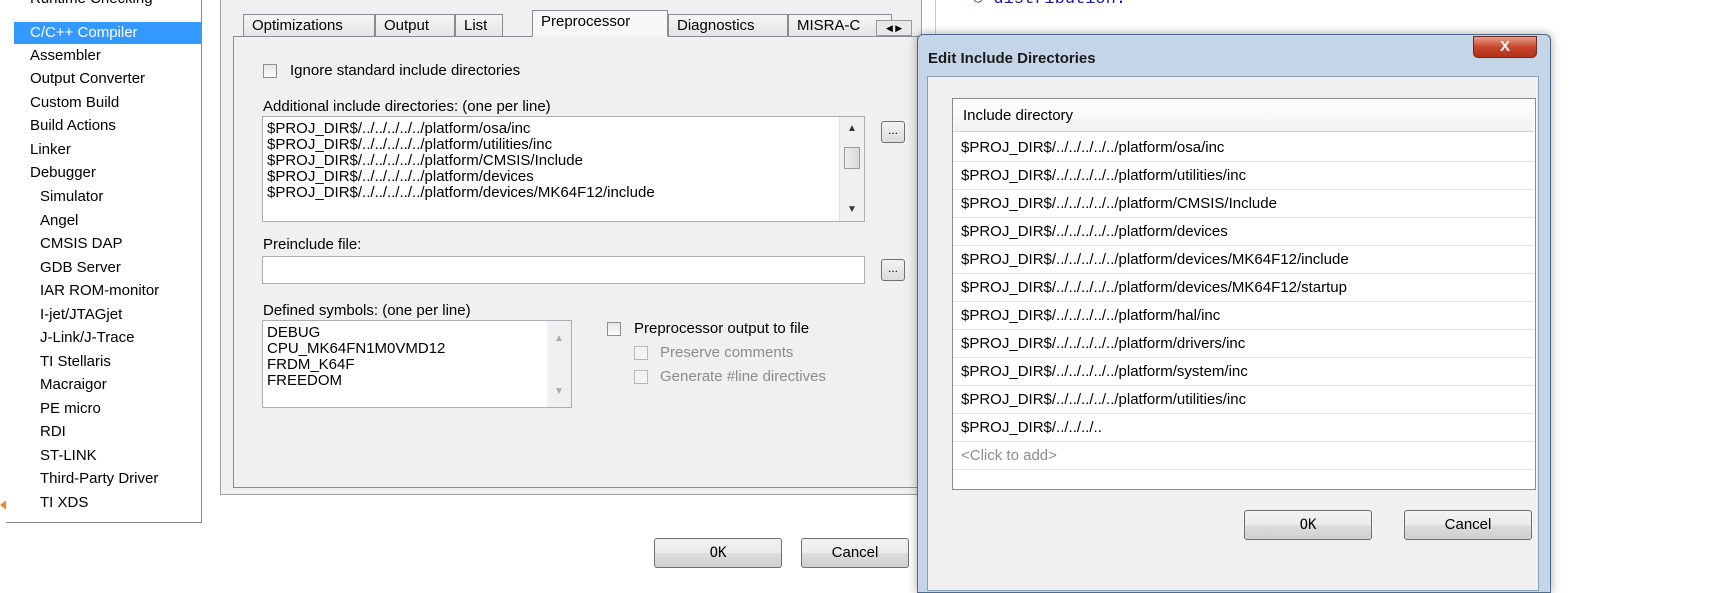  I want to click on preprocessor-output-label: Preprocessor output to file, so click(722, 328).